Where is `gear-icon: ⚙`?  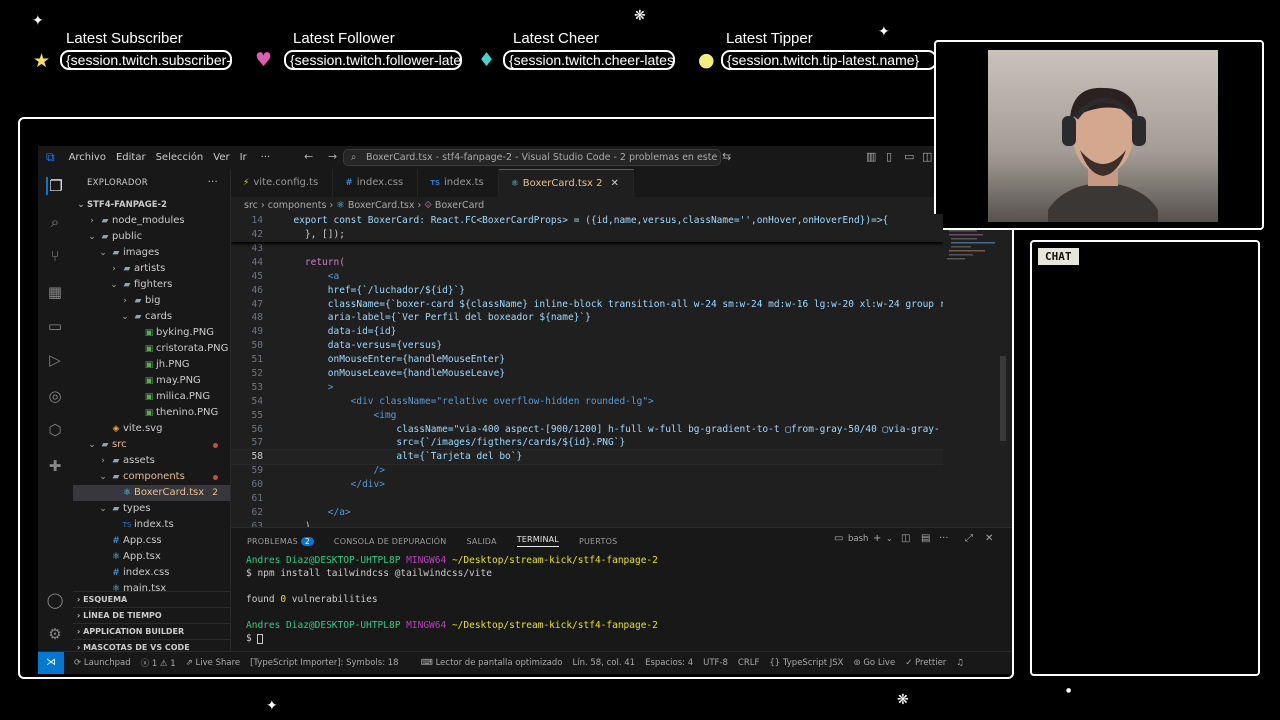
gear-icon: ⚙ is located at coordinates (55, 634).